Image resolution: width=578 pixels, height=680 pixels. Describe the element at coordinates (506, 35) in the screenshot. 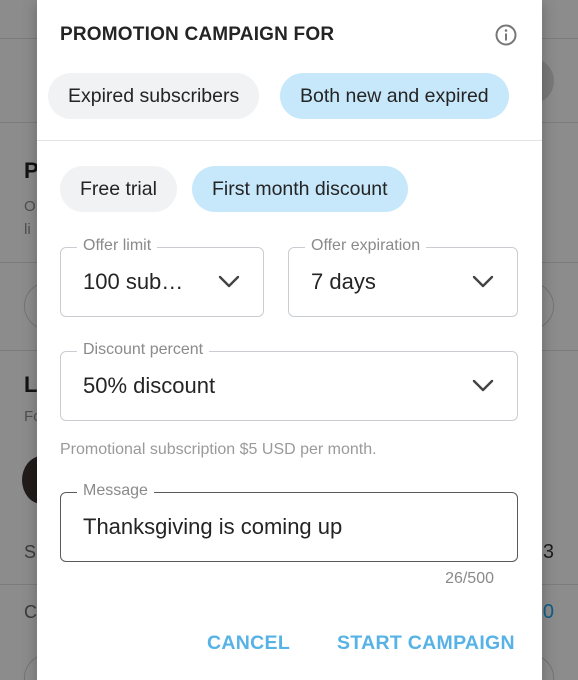

I see `info-icon` at that location.